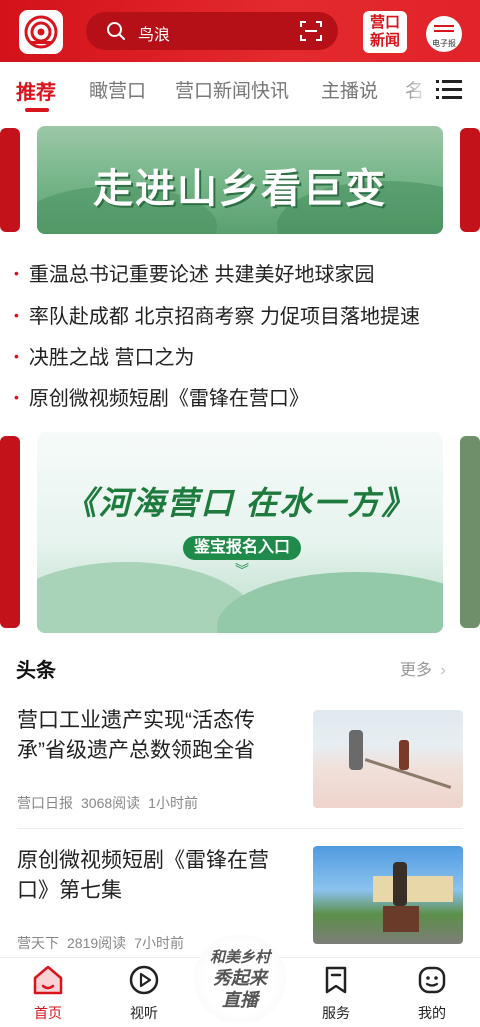  What do you see at coordinates (336, 980) in the screenshot?
I see `bookmark-icon` at bounding box center [336, 980].